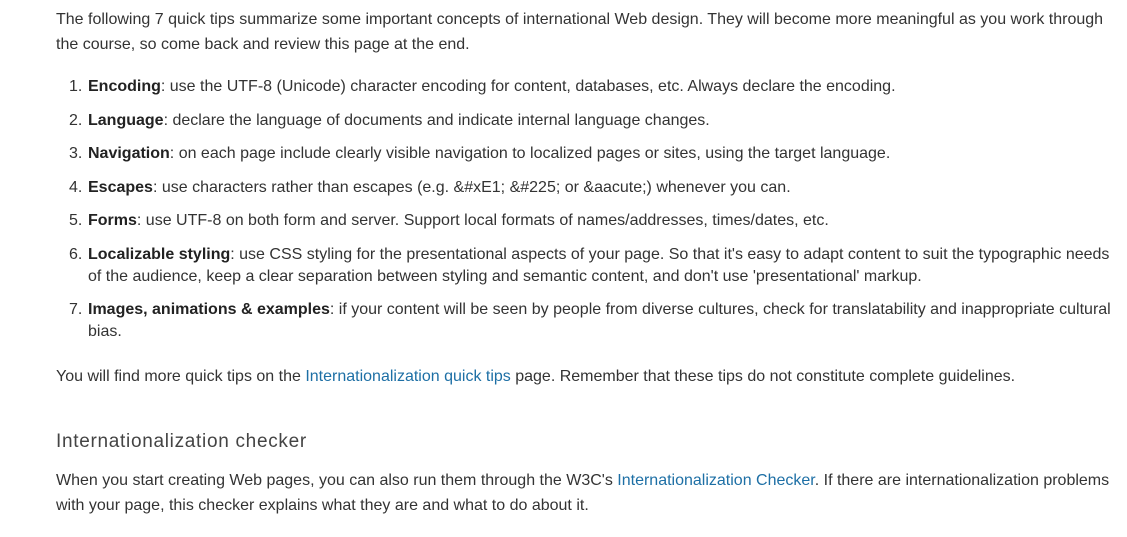  What do you see at coordinates (715, 480) in the screenshot?
I see `checker-link: Internationalization Checker` at bounding box center [715, 480].